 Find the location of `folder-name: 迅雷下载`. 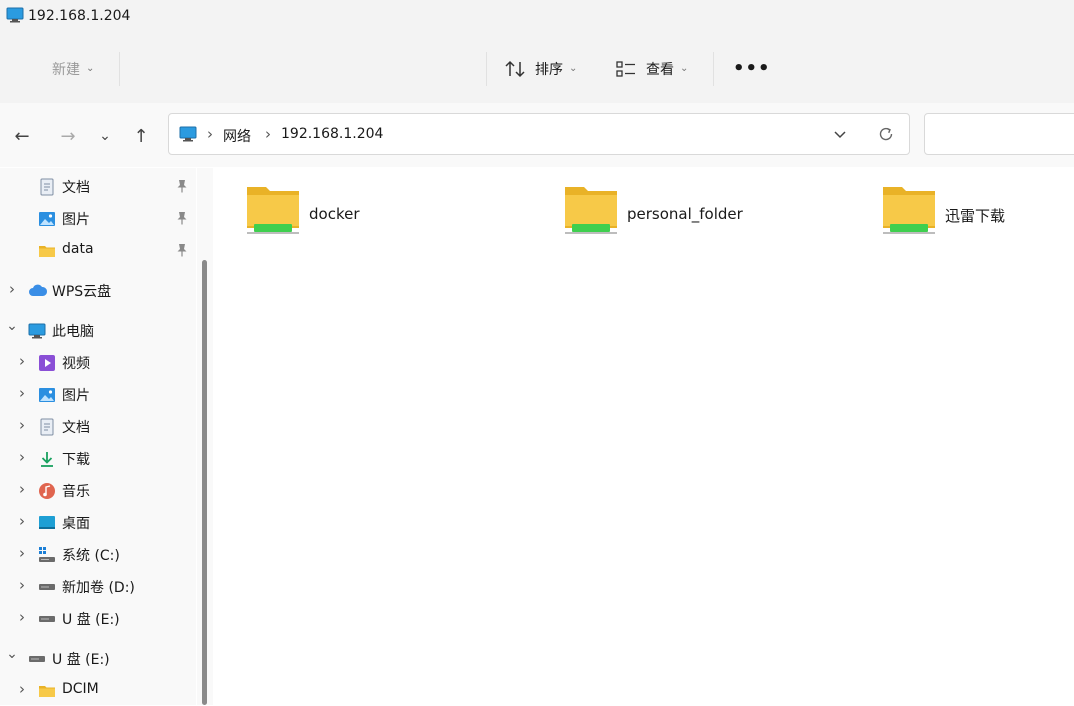

folder-name: 迅雷下载 is located at coordinates (975, 216).